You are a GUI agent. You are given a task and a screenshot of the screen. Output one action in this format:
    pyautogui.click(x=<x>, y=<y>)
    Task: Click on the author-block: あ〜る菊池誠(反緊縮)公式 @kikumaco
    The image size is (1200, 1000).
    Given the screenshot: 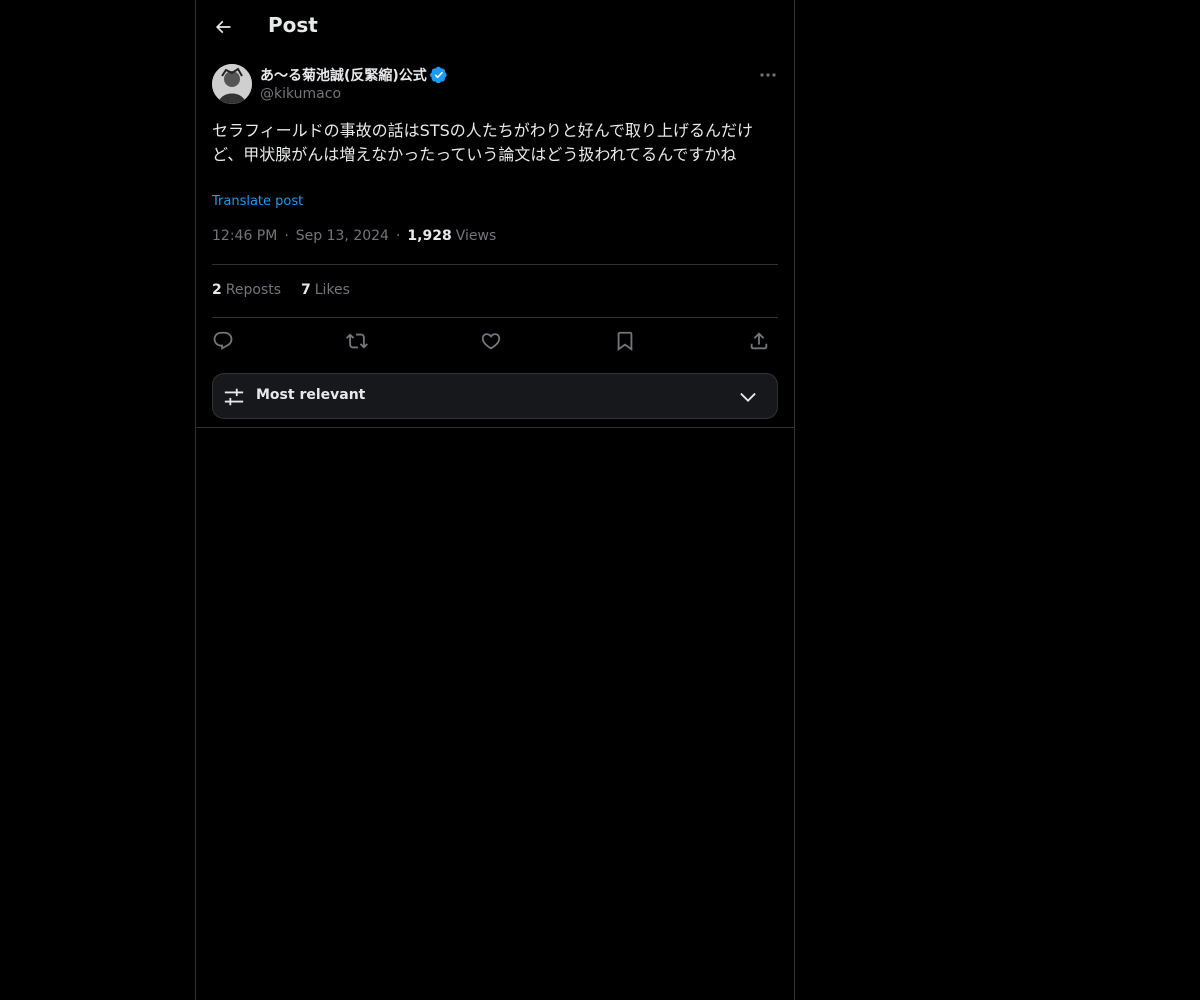 What is the action you would take?
    pyautogui.click(x=354, y=83)
    